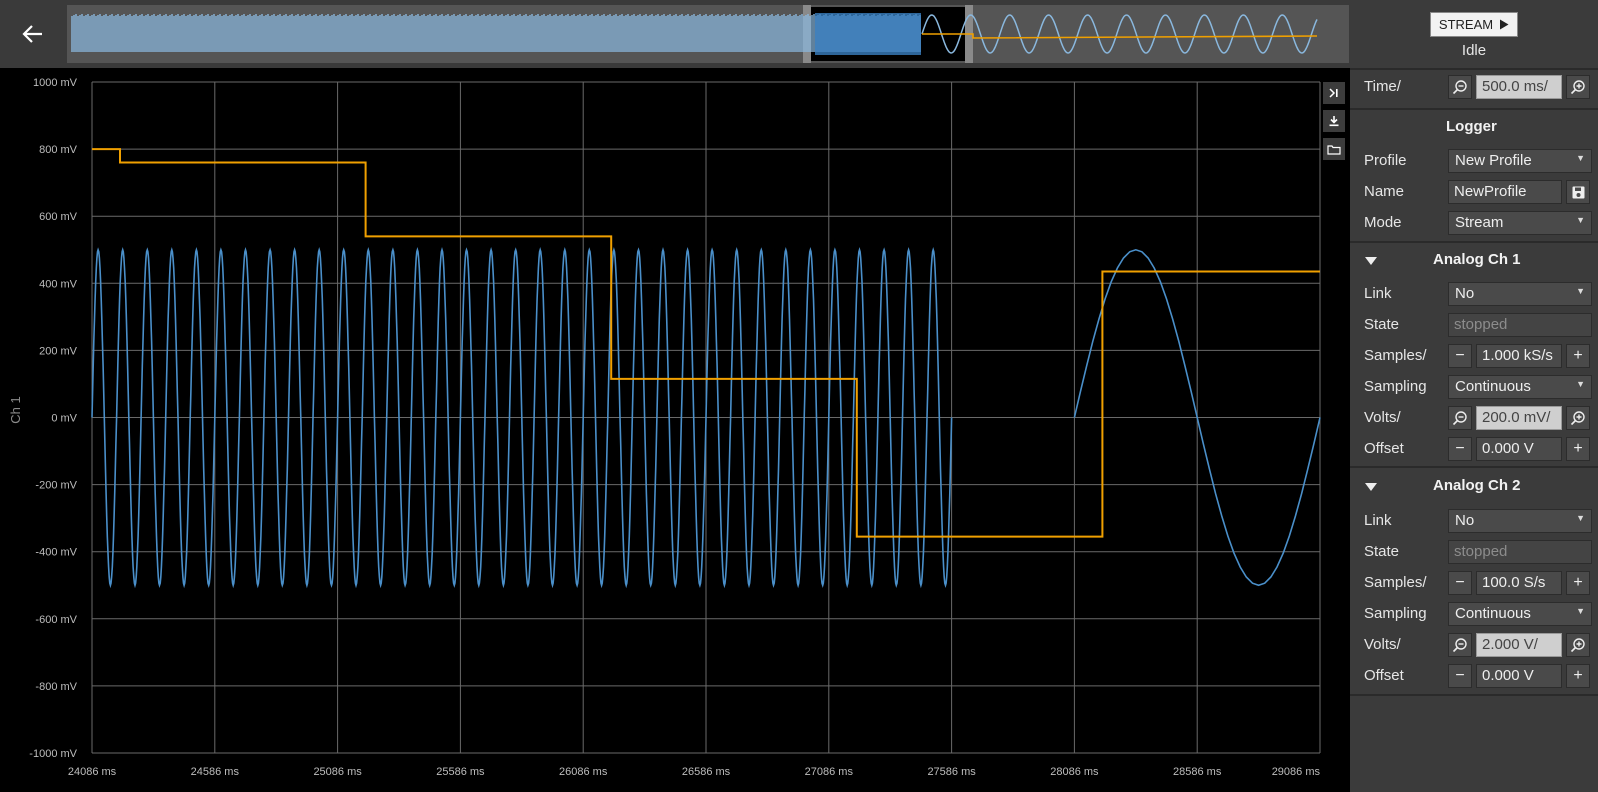 The height and width of the screenshot is (792, 1598). What do you see at coordinates (583, 772) in the screenshot?
I see `x-tick-label: 26086 ms` at bounding box center [583, 772].